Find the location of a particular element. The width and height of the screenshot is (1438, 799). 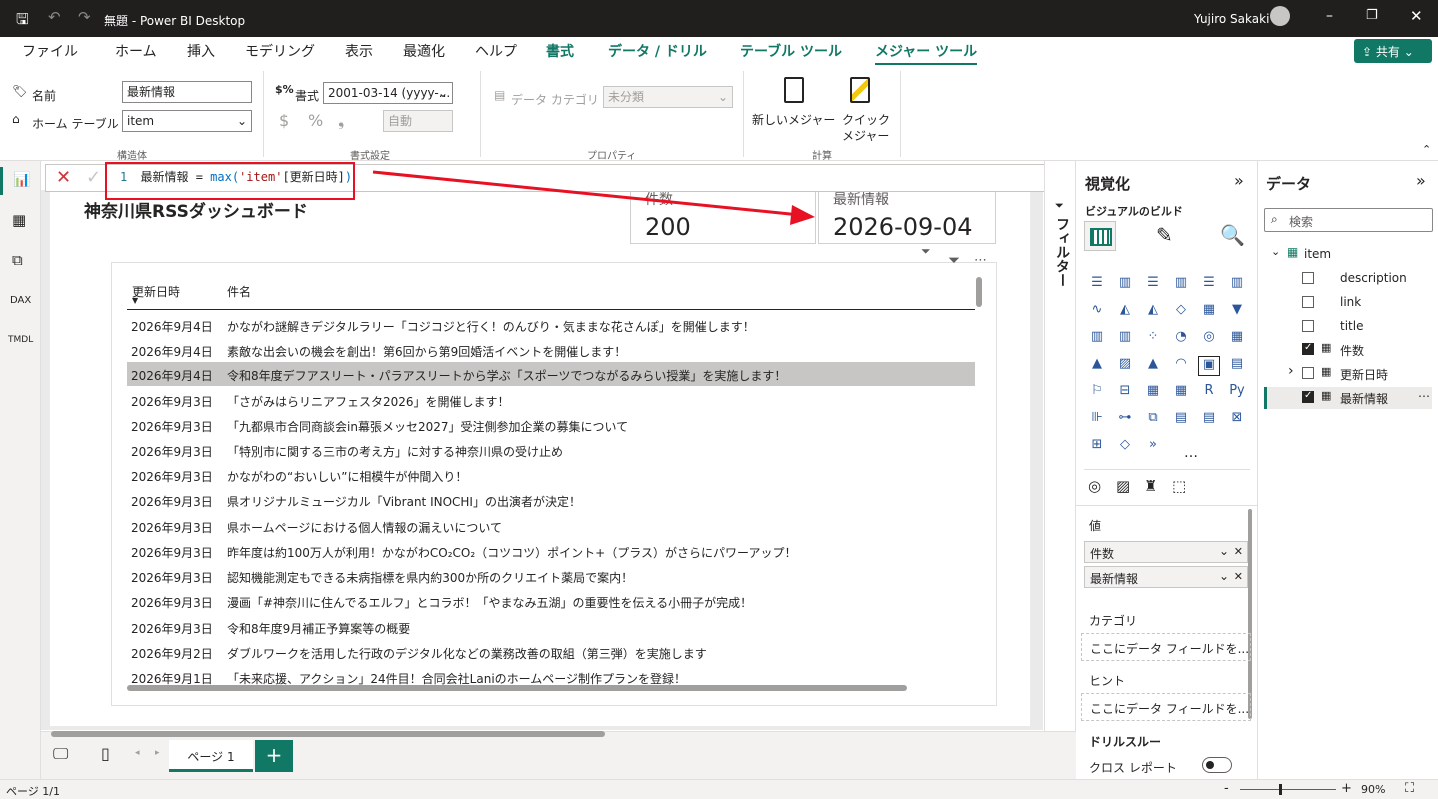

r-visual-icon: R is located at coordinates (1209, 393).